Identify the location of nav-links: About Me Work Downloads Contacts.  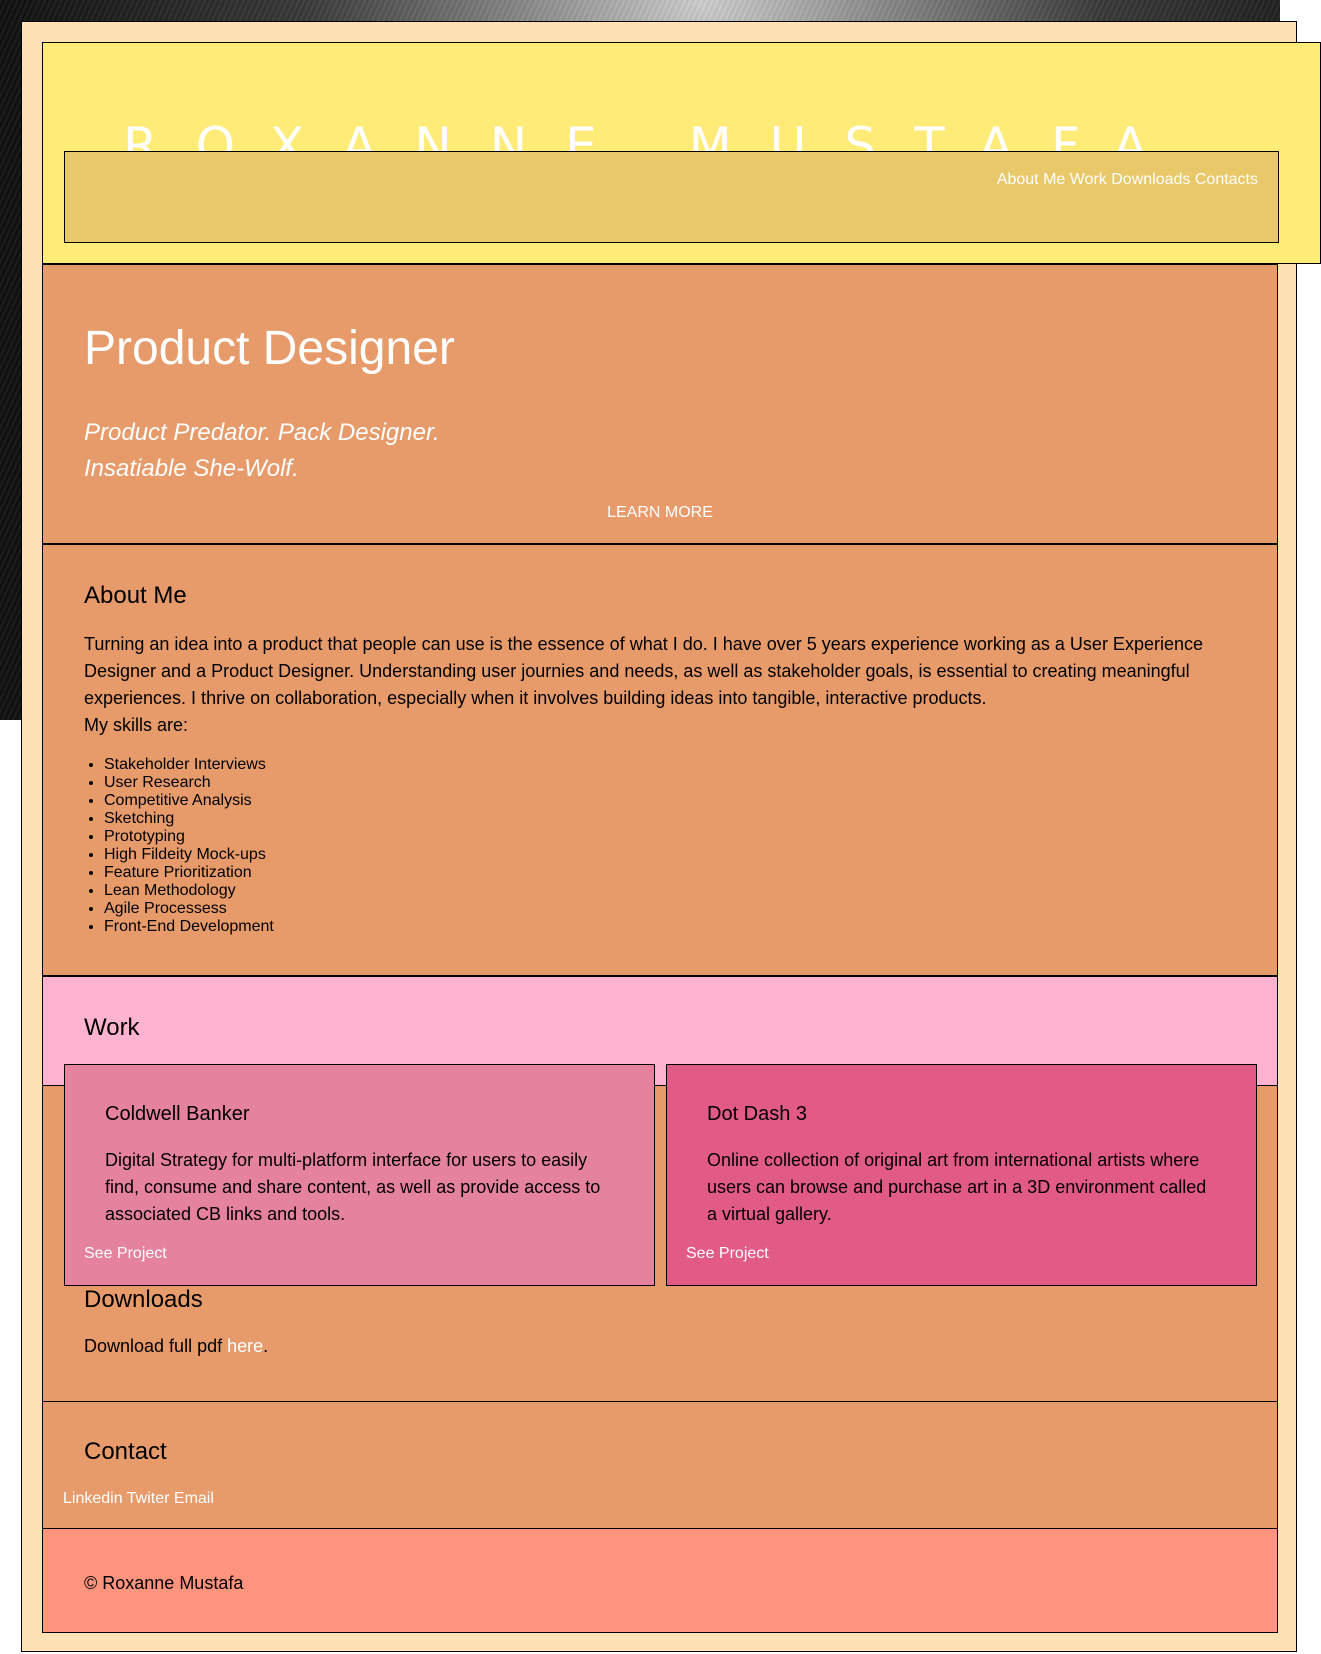
(1127, 180).